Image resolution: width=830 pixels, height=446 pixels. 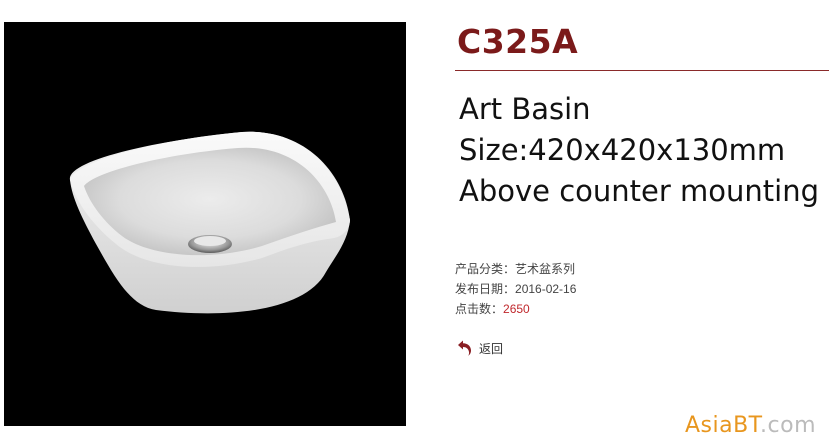 What do you see at coordinates (491, 348) in the screenshot?
I see `back-label: 返回` at bounding box center [491, 348].